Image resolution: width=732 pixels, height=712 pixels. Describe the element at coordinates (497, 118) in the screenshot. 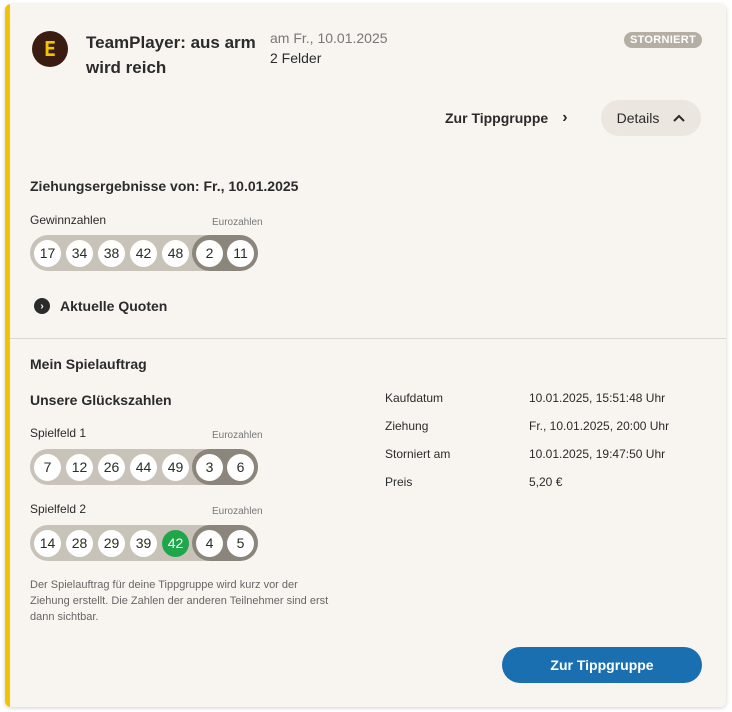

I see `tippgruppe-link-label: Zur Tippgruppe` at that location.